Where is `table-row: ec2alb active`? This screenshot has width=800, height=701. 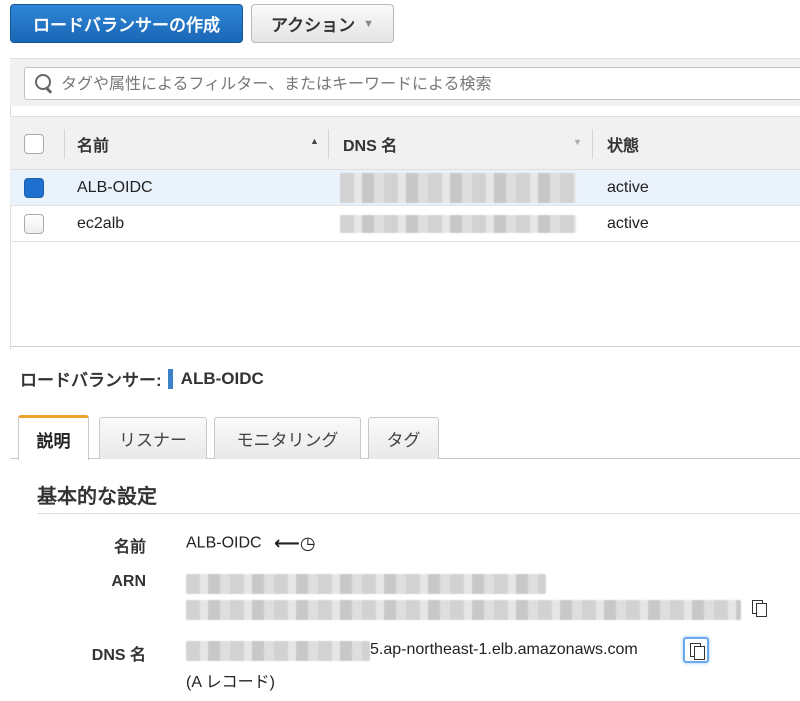
table-row: ec2alb active is located at coordinates (405, 224).